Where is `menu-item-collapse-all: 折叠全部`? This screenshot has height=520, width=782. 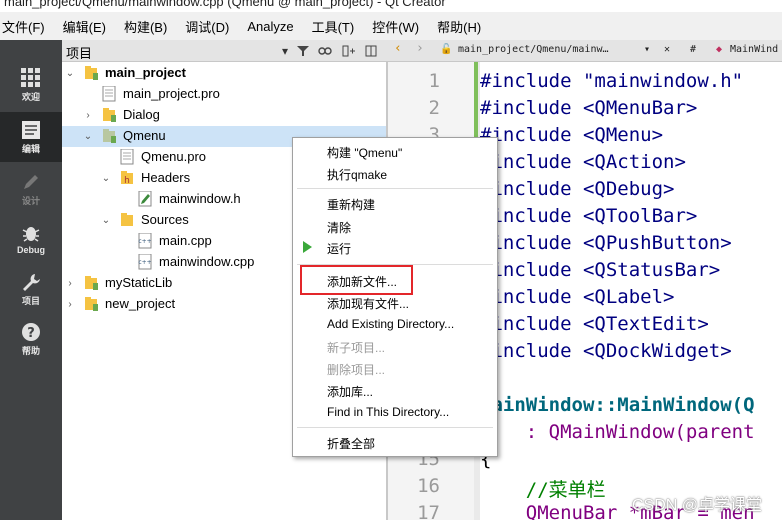
menu-item-collapse-all: 折叠全部 is located at coordinates (351, 443).